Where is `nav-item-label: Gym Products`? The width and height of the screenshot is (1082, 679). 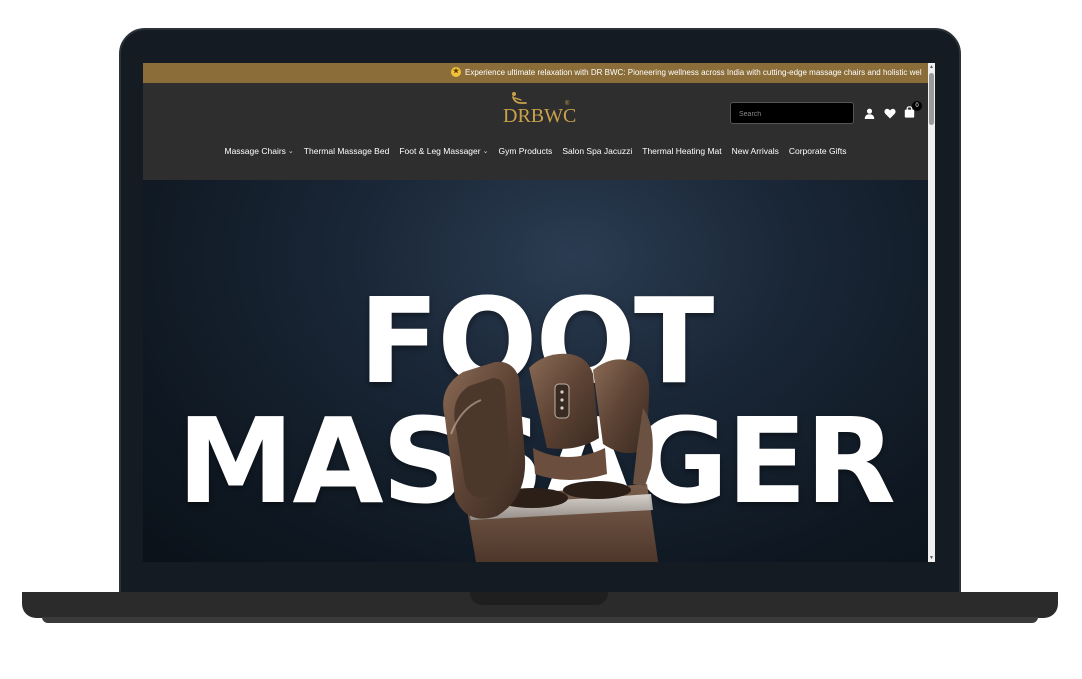
nav-item-label: Gym Products is located at coordinates (525, 151).